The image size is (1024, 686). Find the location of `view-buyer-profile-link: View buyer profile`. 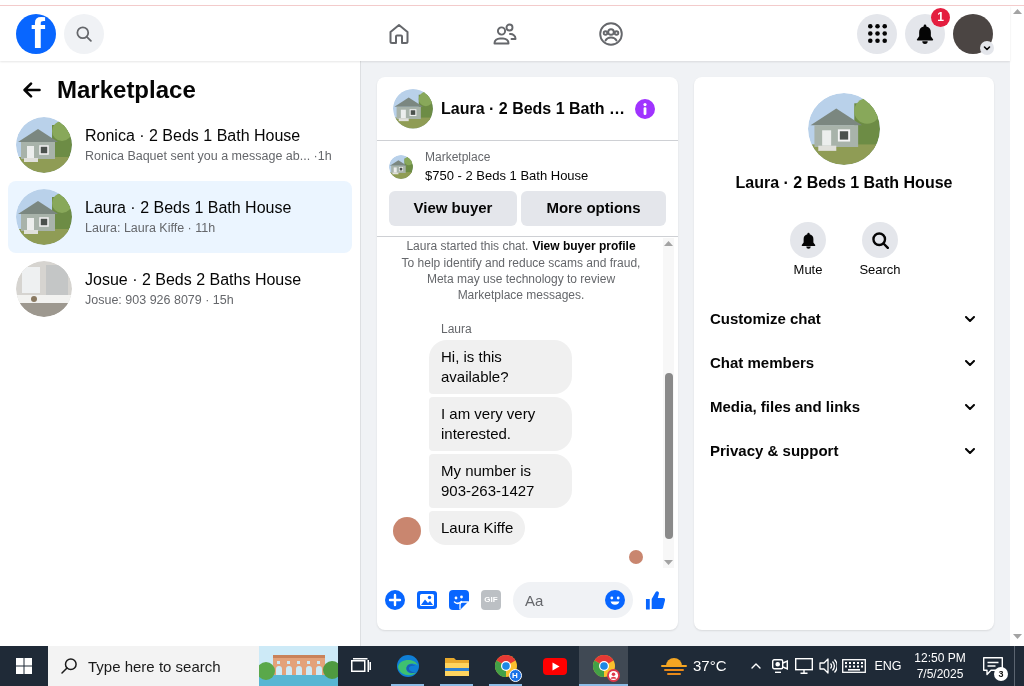

view-buyer-profile-link: View buyer profile is located at coordinates (584, 246).